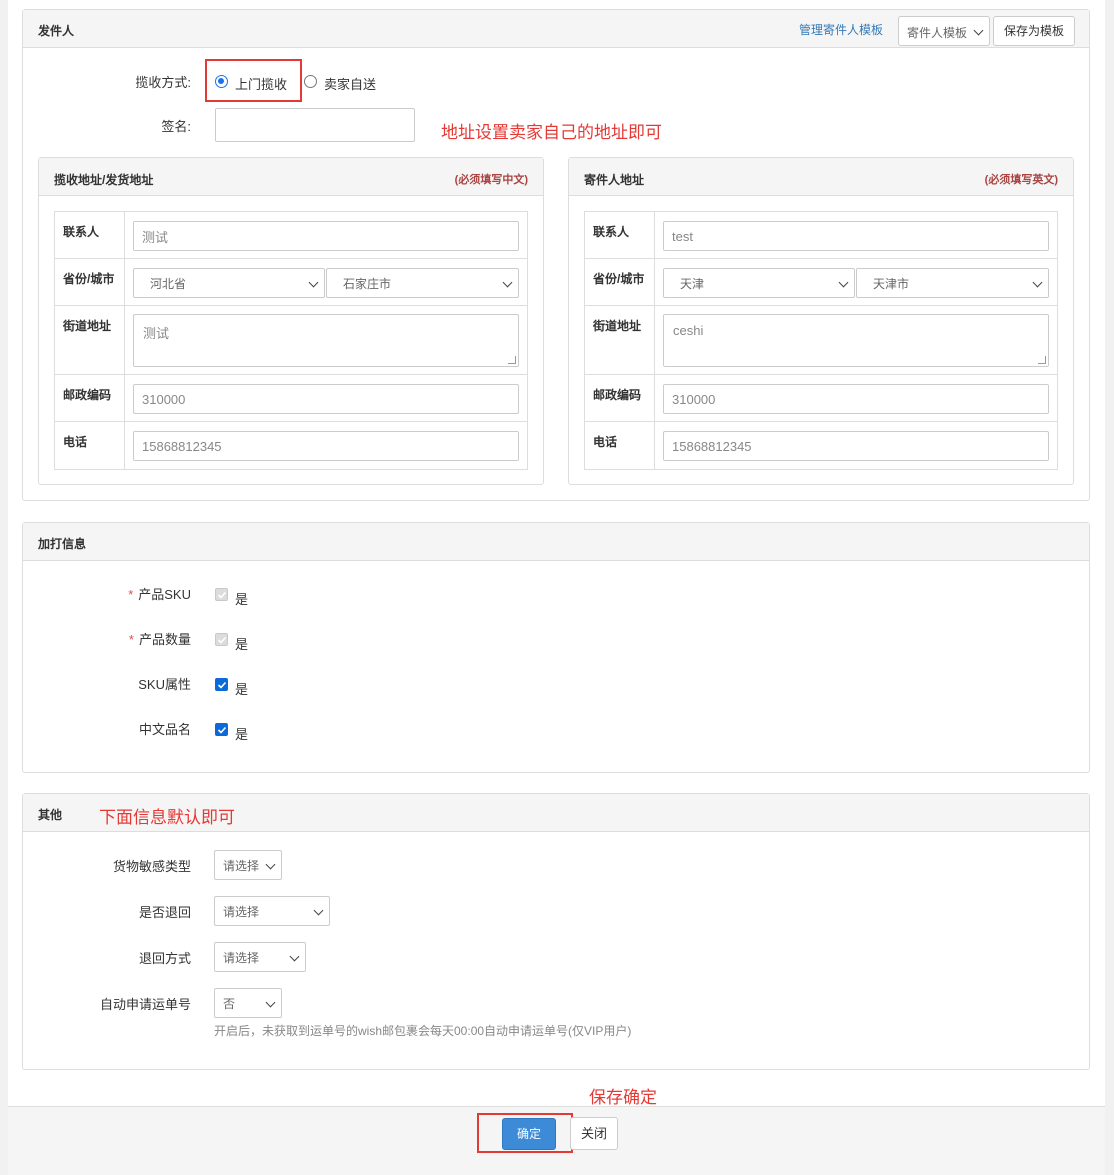  Describe the element at coordinates (759, 283) in the screenshot. I see `sender-province-select: 天津` at that location.